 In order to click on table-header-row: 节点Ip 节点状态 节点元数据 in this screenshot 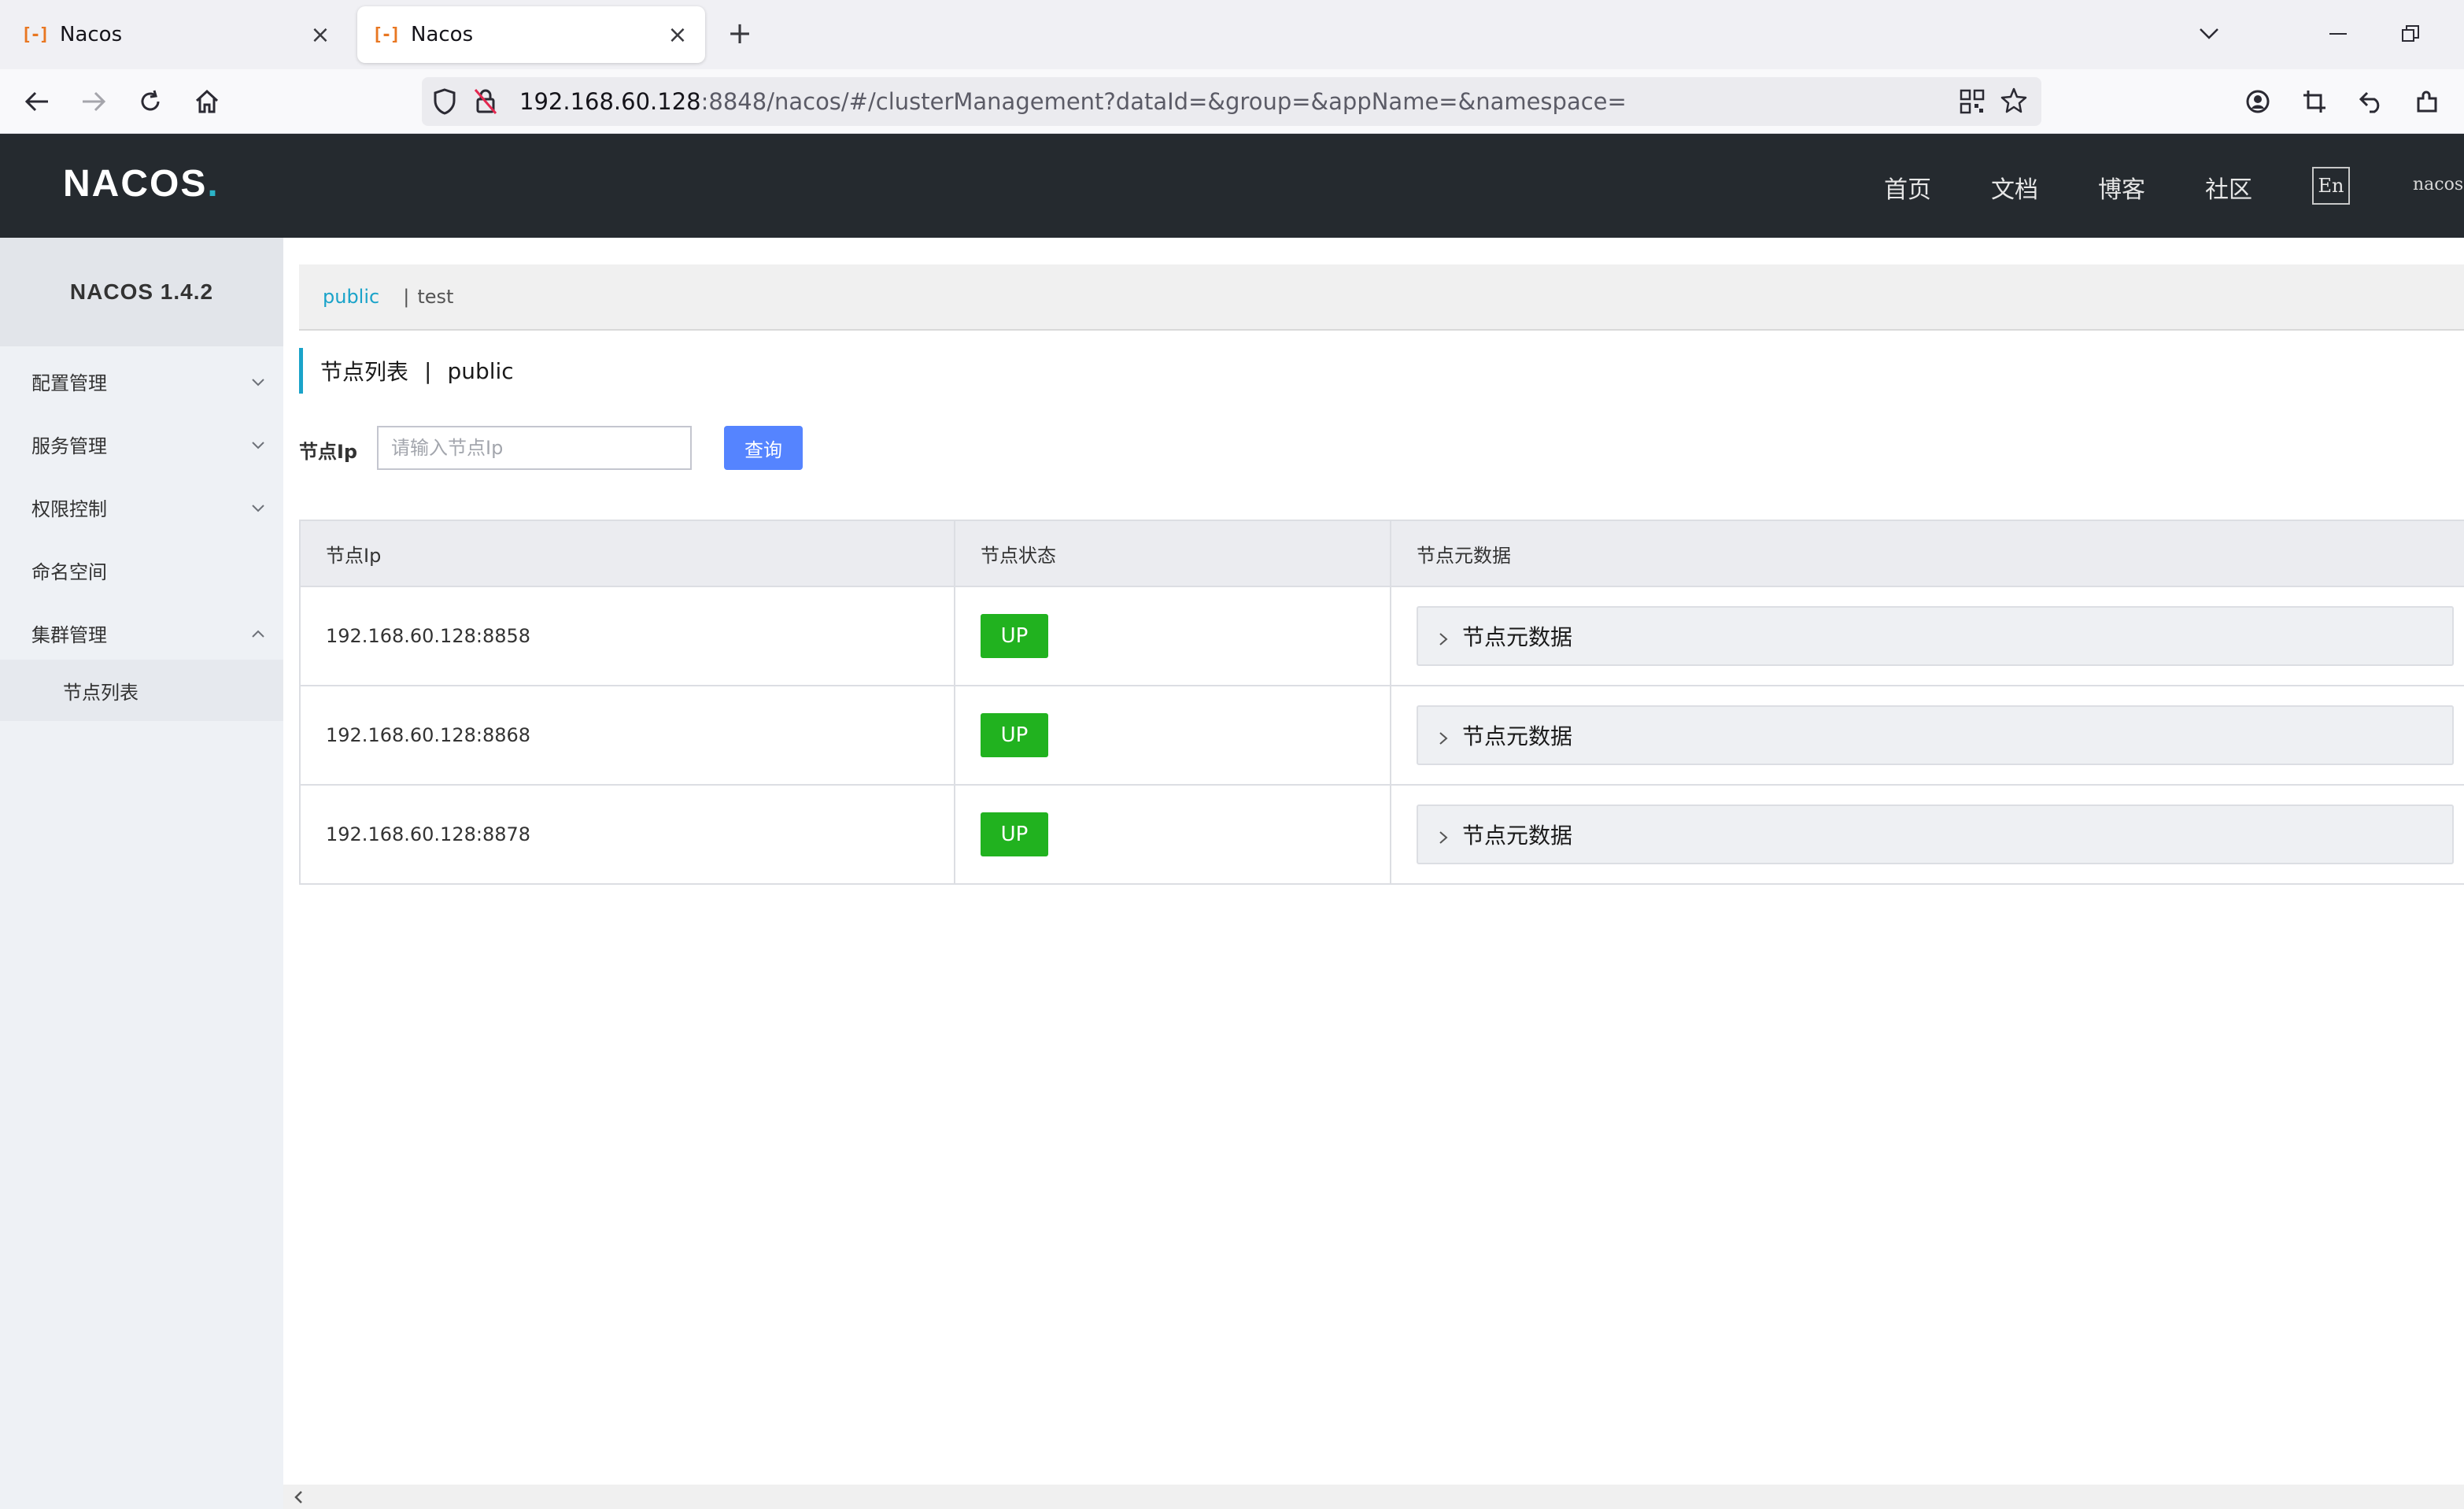, I will do `click(1382, 554)`.